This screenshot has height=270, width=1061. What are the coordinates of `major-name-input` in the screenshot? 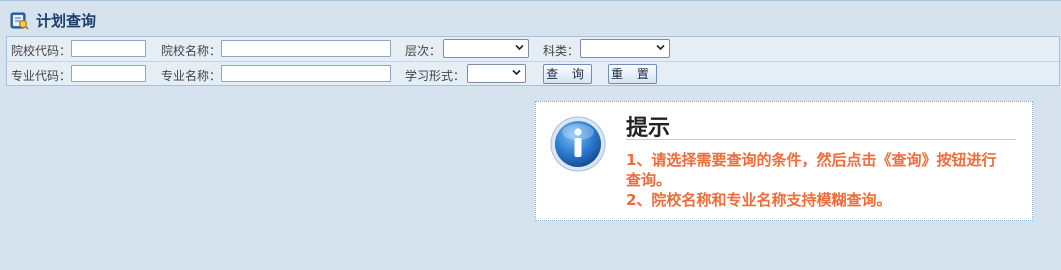 It's located at (306, 73).